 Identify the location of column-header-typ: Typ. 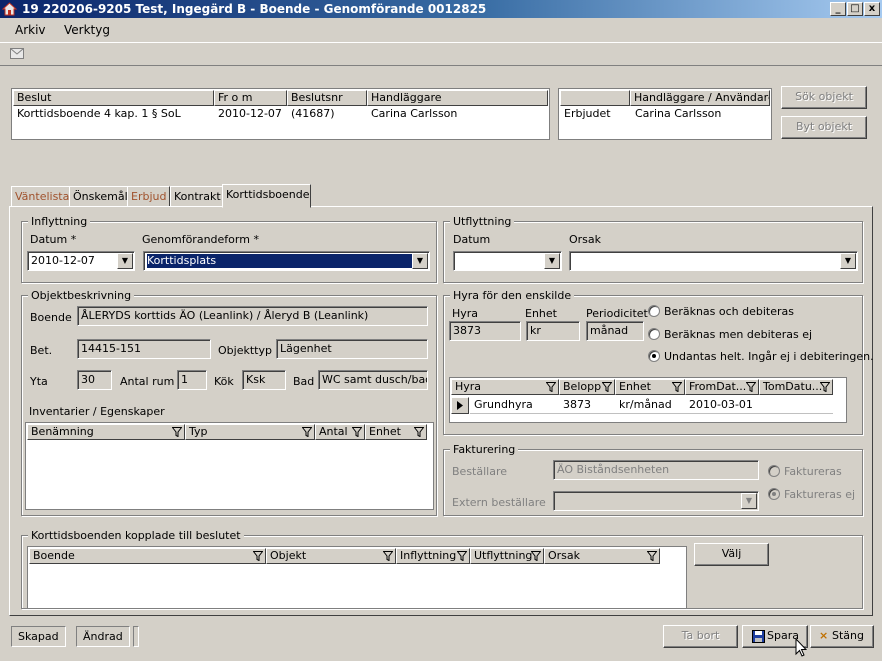
(250, 432).